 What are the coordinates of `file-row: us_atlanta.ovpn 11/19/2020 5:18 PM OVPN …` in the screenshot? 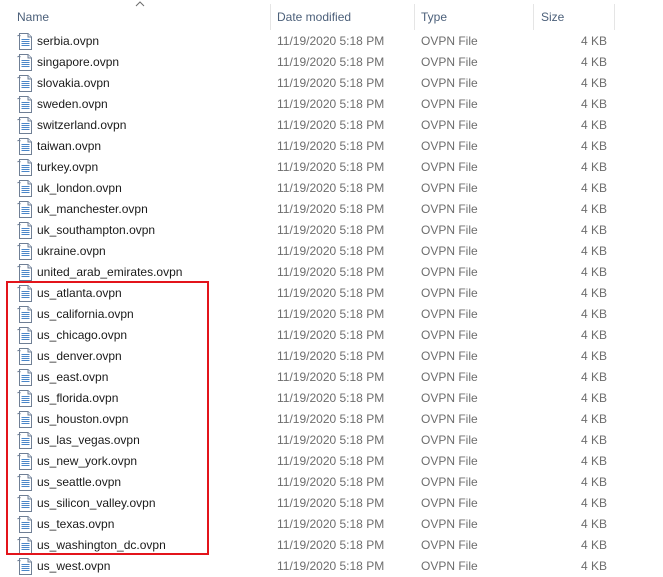 It's located at (331, 293).